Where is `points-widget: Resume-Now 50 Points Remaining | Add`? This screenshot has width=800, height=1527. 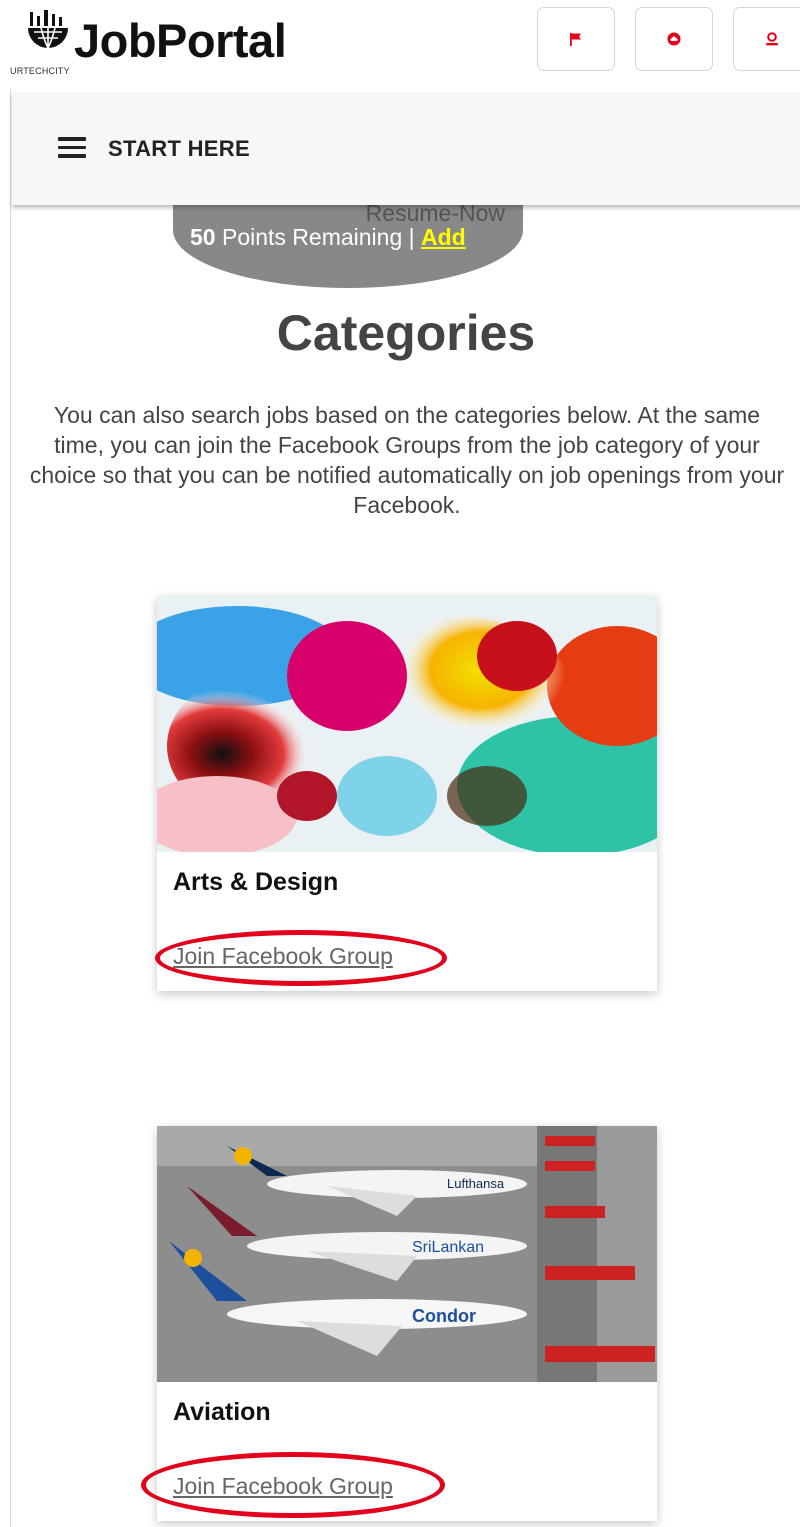 points-widget: Resume-Now 50 Points Remaining | Add is located at coordinates (348, 242).